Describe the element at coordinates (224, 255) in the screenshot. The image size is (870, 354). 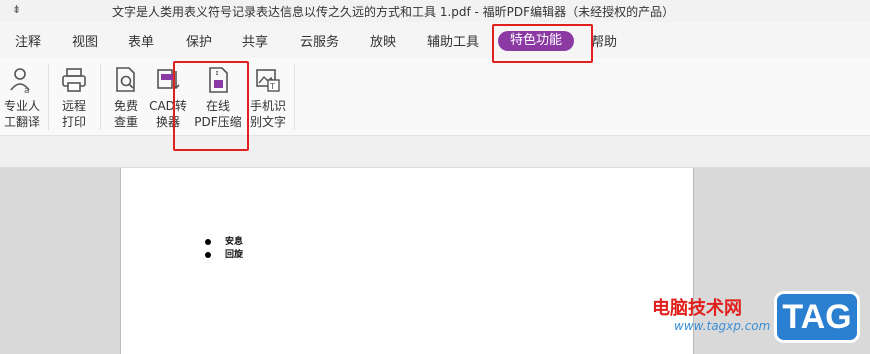
I see `list-item: 回旋` at that location.